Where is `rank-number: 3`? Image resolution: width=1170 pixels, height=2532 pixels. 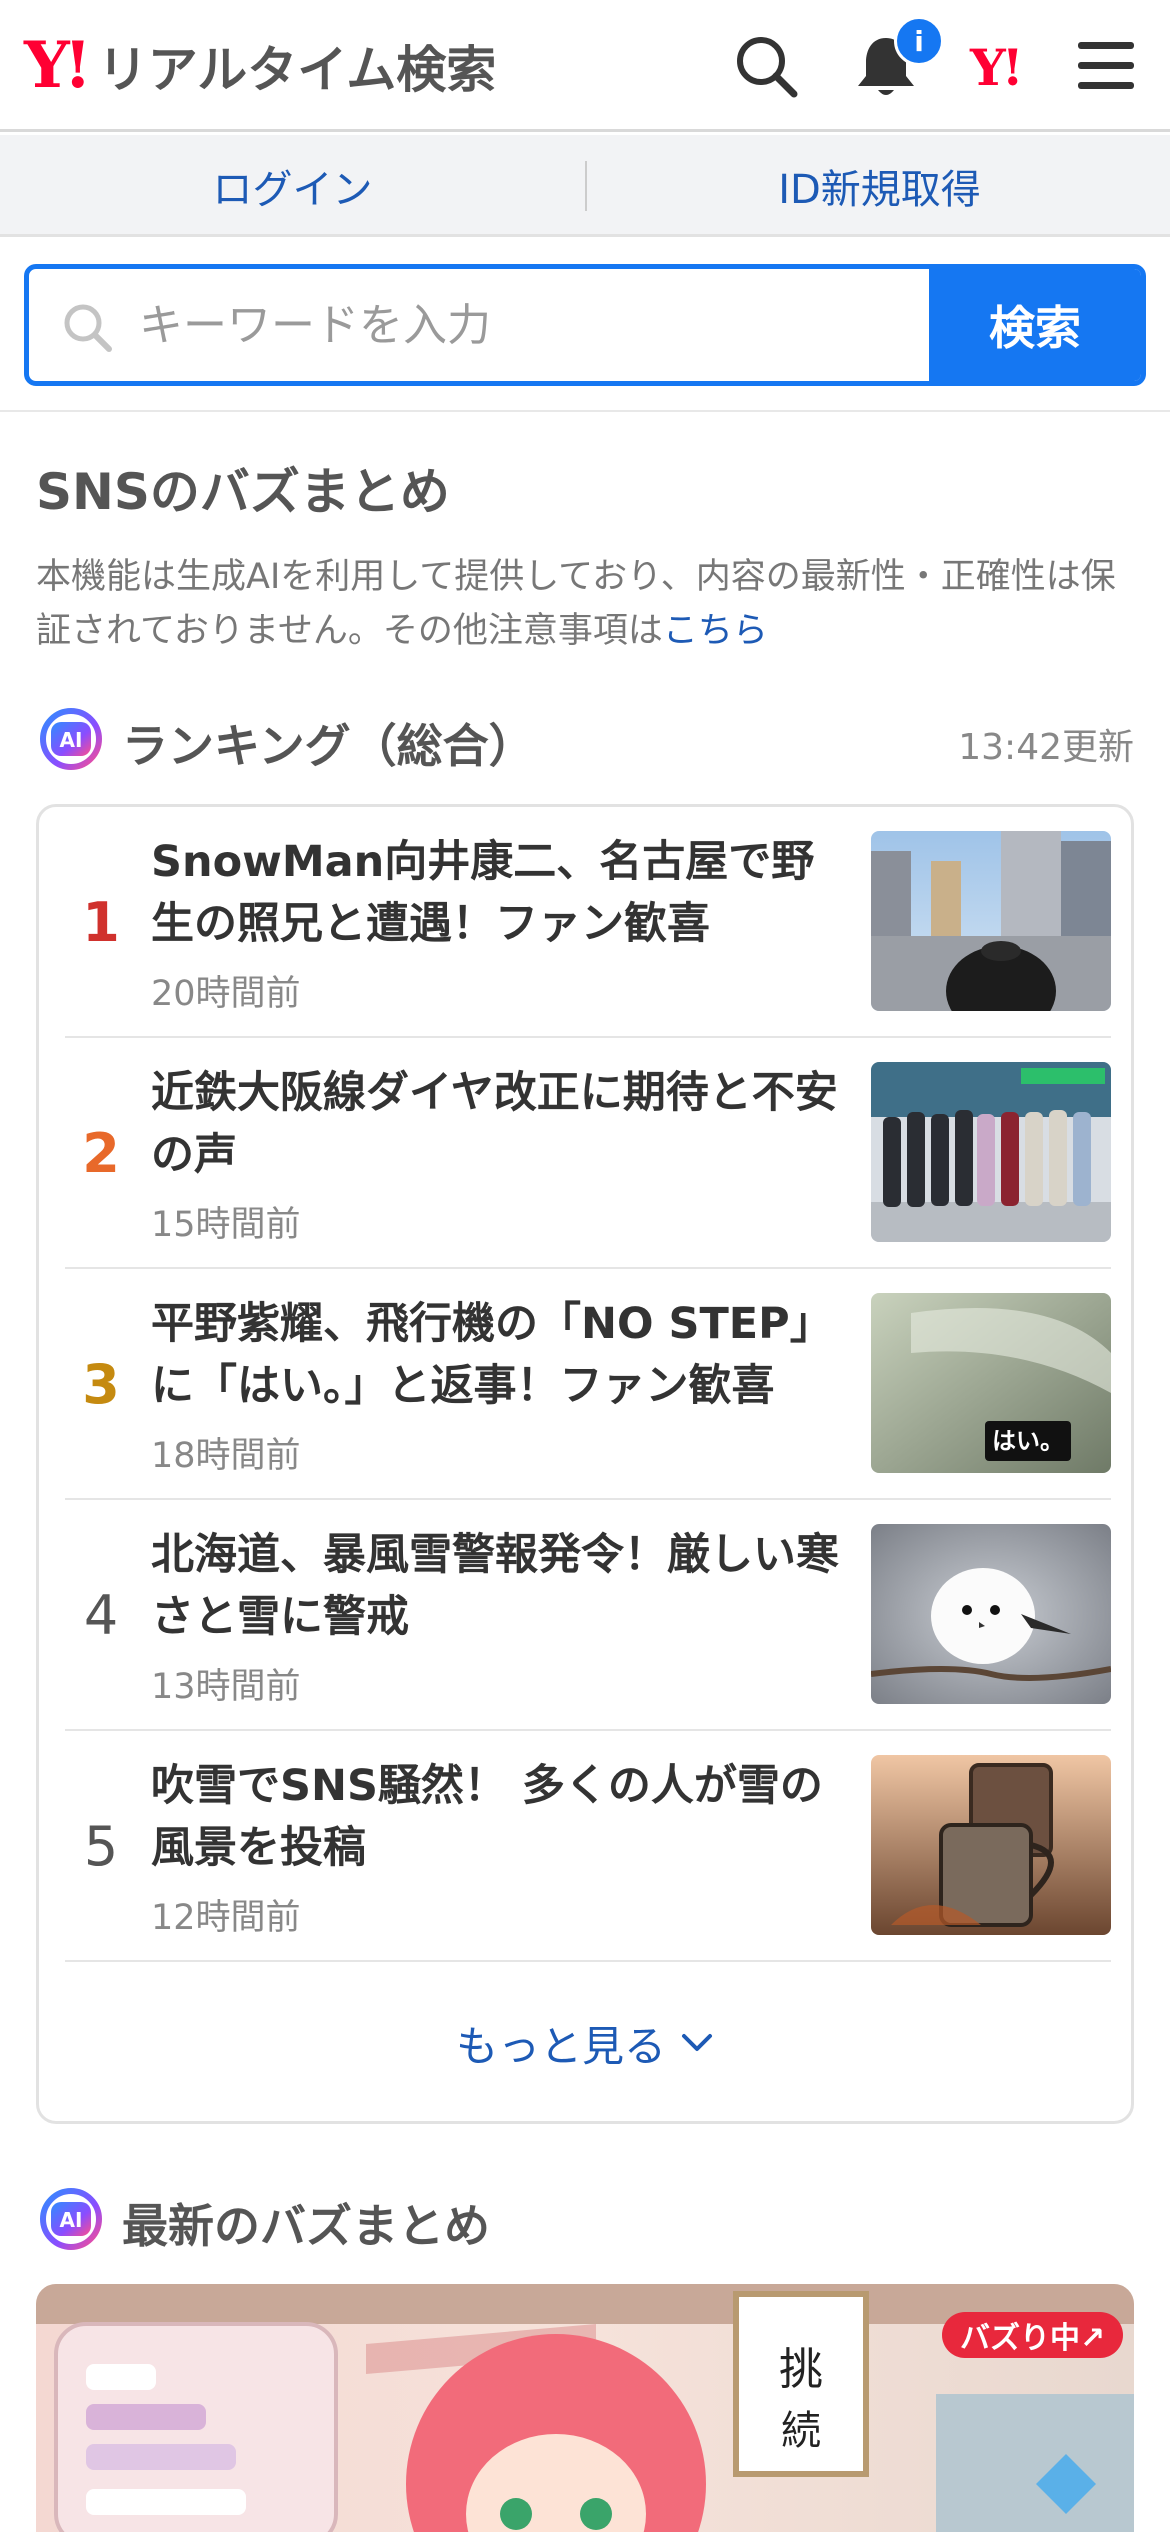 rank-number: 3 is located at coordinates (101, 1384).